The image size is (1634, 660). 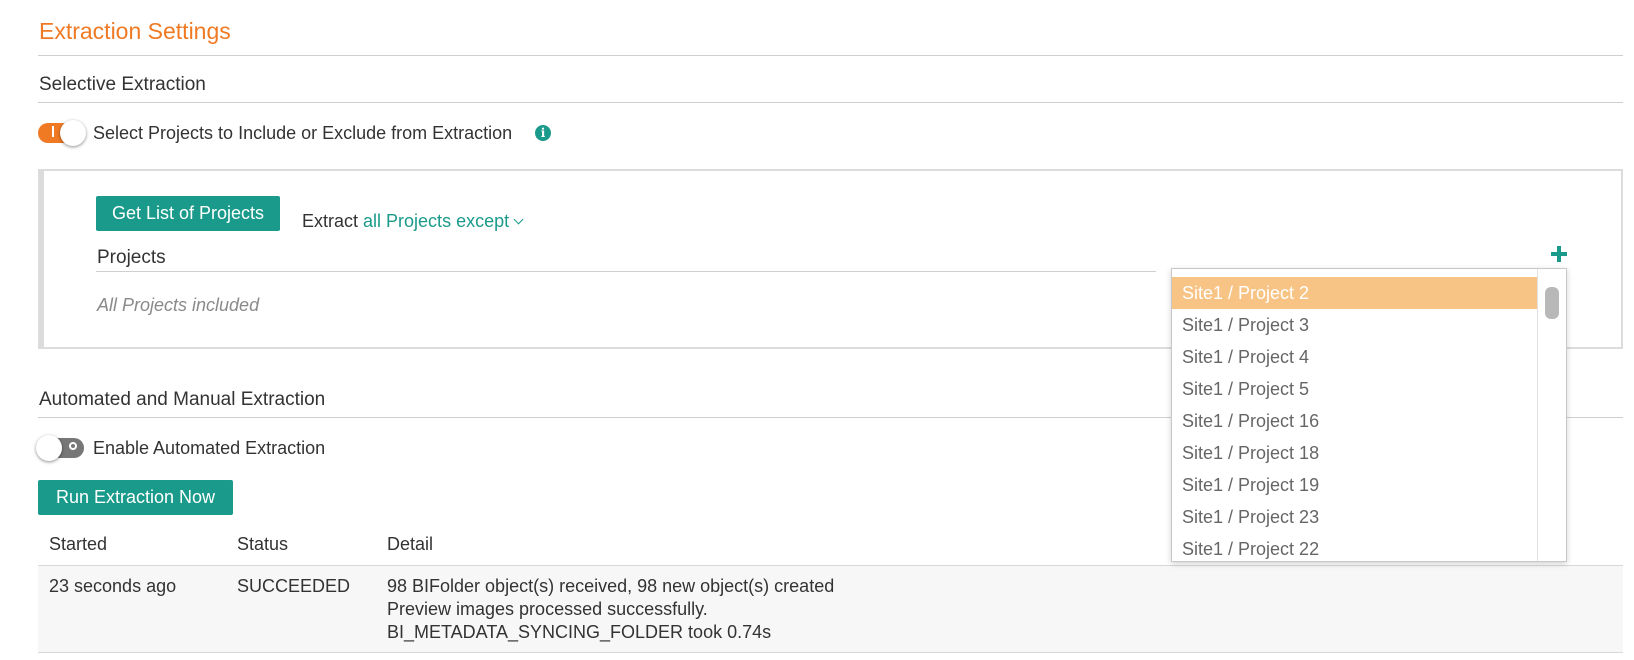 I want to click on column-header-detail: Detail, so click(x=410, y=544).